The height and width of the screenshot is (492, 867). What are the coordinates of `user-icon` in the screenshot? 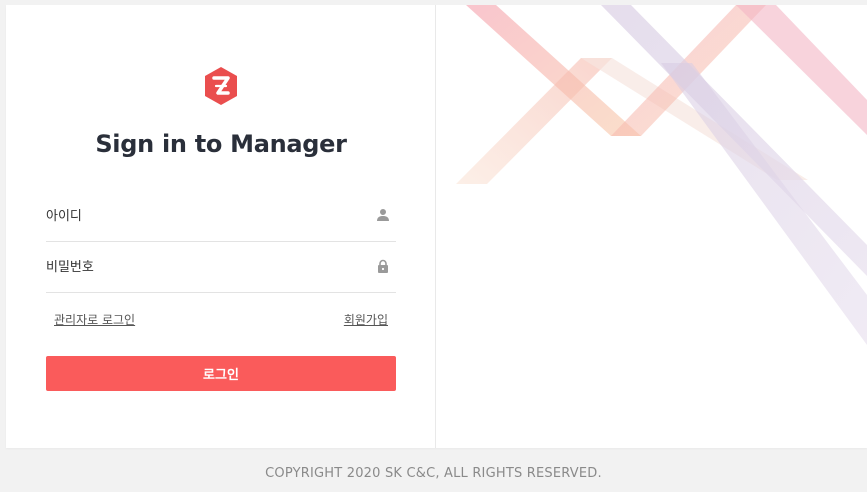 It's located at (383, 215).